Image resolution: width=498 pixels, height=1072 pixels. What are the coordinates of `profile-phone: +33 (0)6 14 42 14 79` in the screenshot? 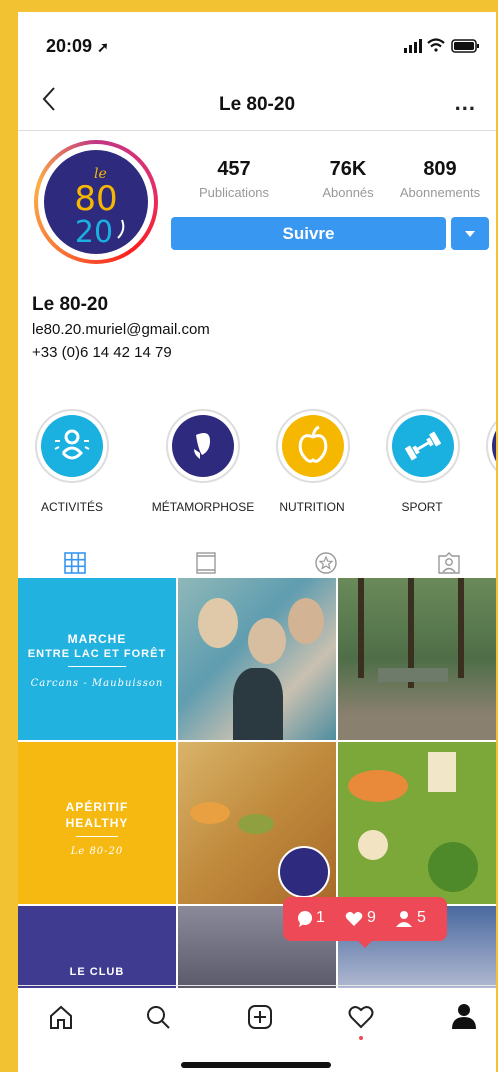 It's located at (102, 352).